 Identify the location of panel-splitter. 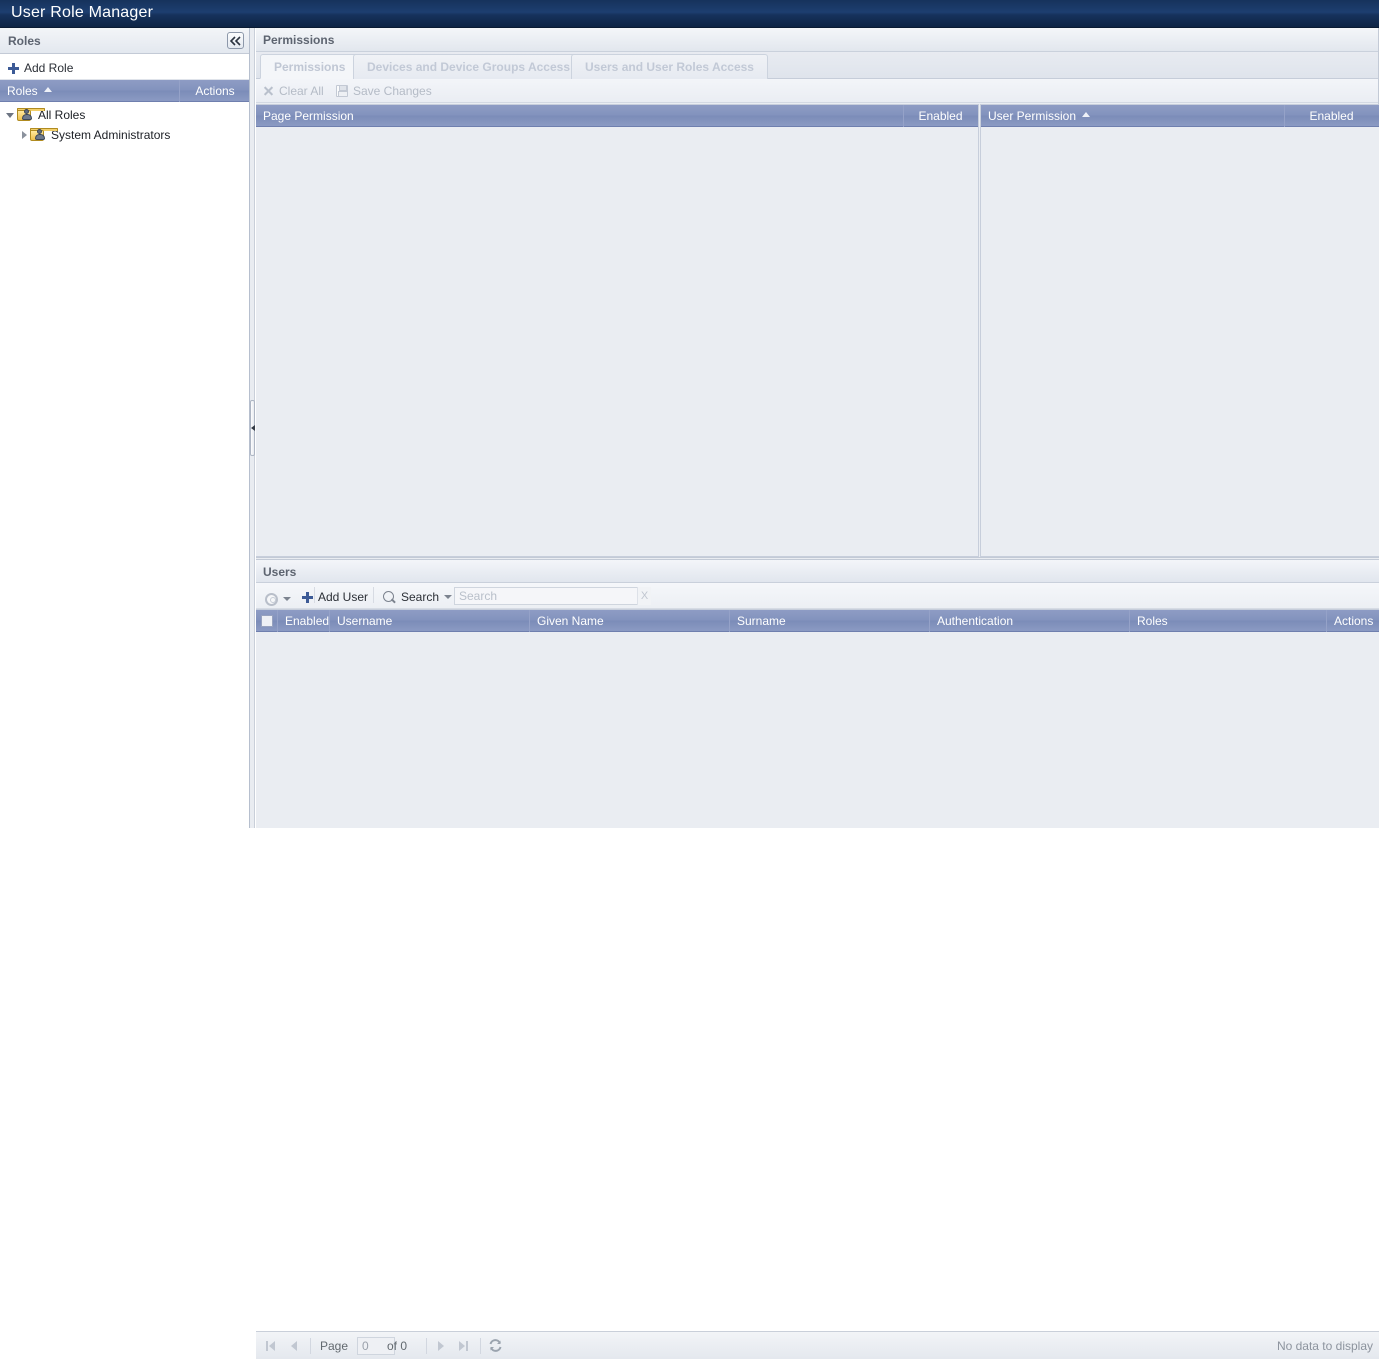
(252, 428).